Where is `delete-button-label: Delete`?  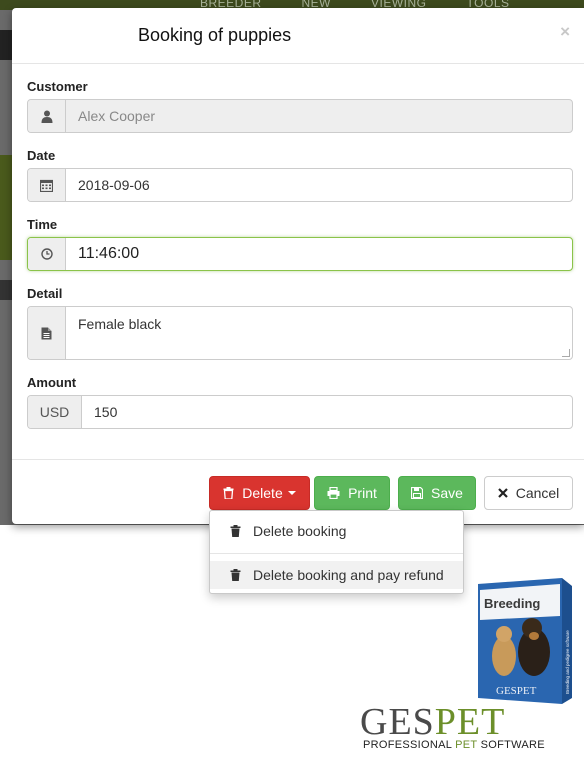 delete-button-label: Delete is located at coordinates (262, 493).